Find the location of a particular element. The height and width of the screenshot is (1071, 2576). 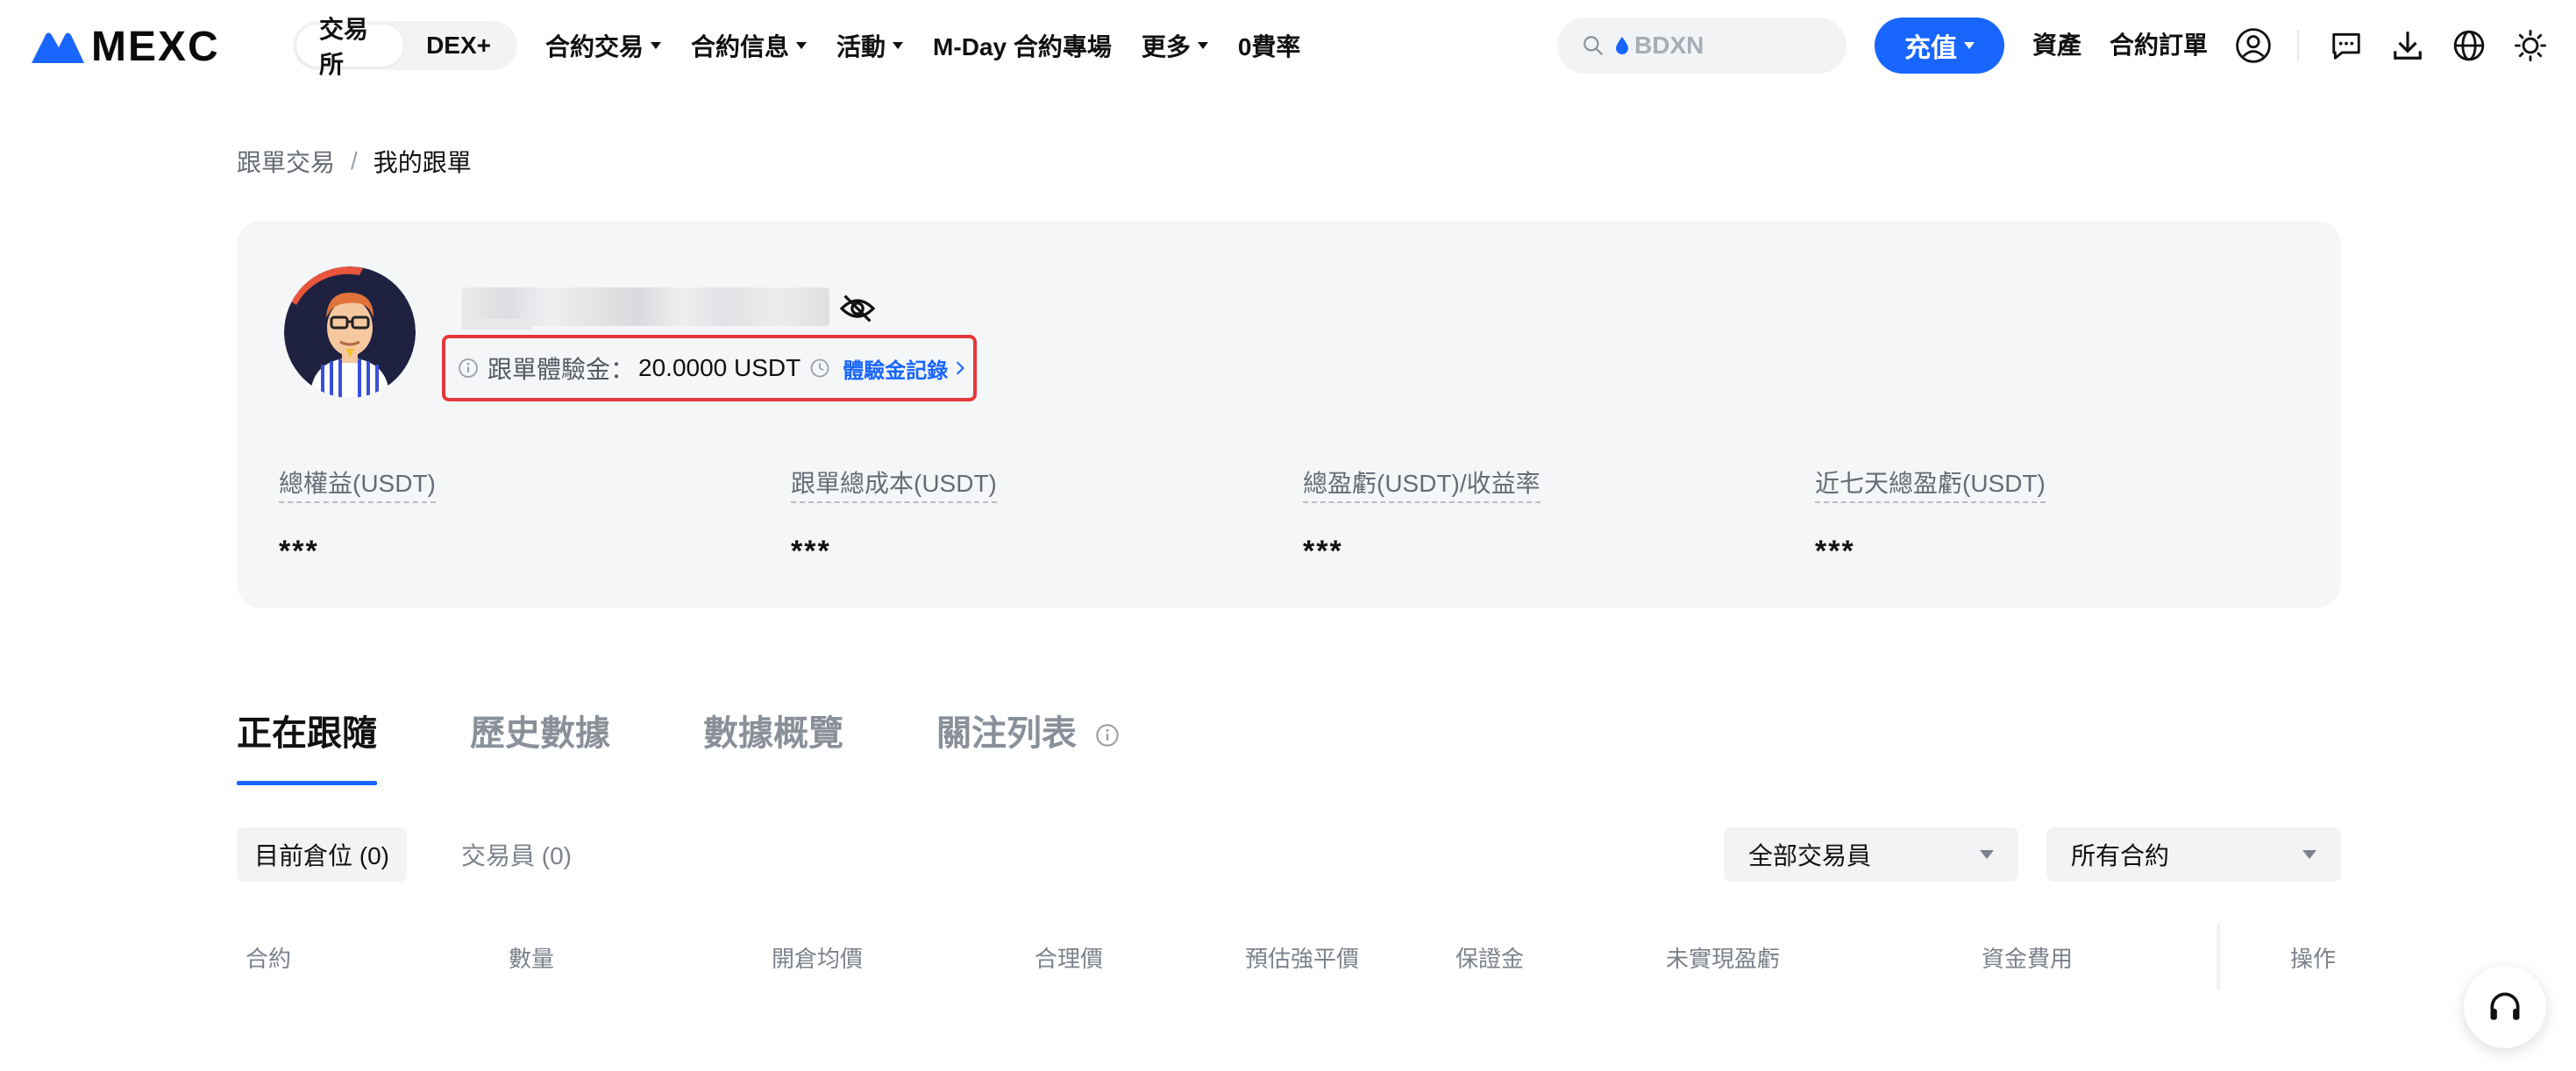

breadcrumb-copy-trading: 跟單交易 is located at coordinates (286, 161).